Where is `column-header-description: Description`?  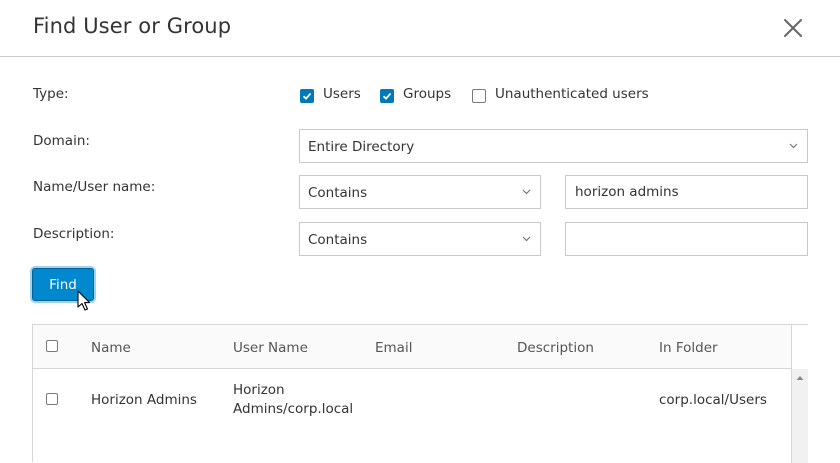
column-header-description: Description is located at coordinates (555, 348).